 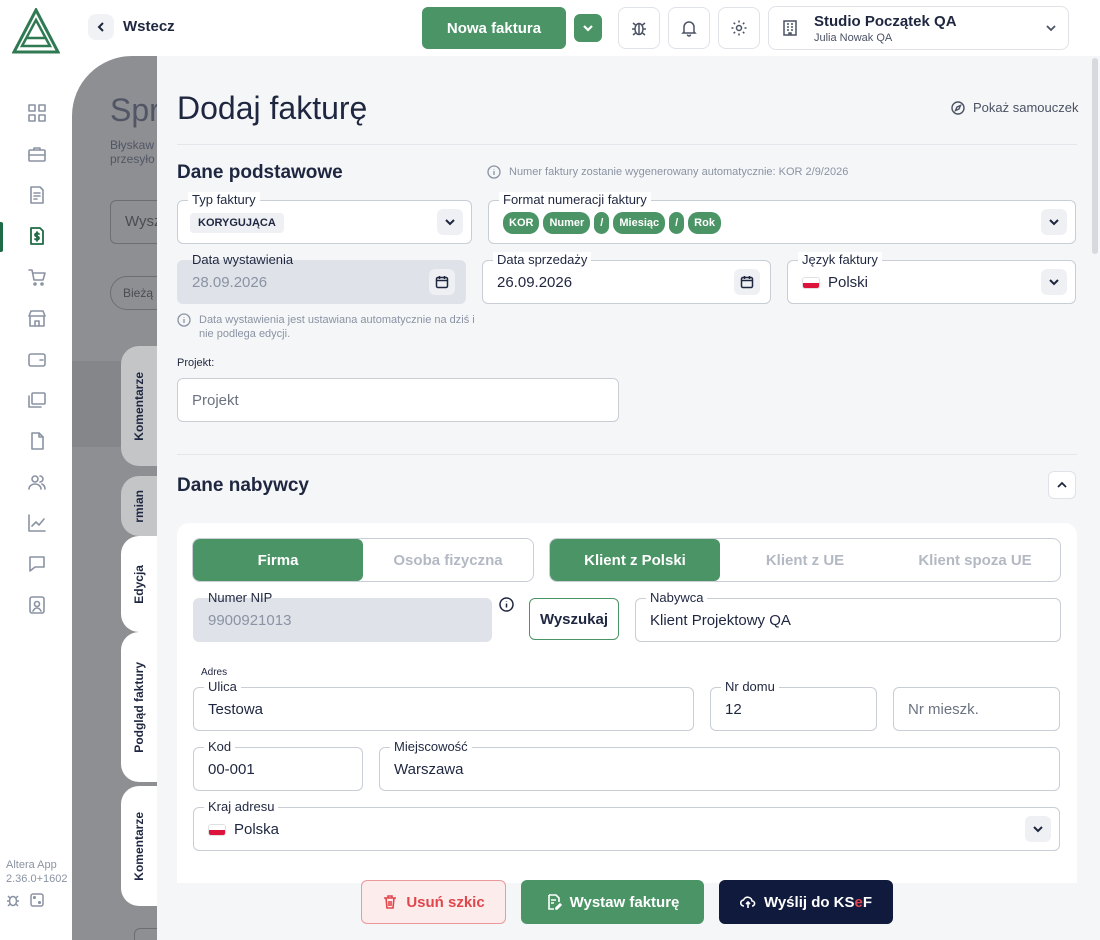 I want to click on new-invoice-button: Nowa faktura, so click(x=494, y=28).